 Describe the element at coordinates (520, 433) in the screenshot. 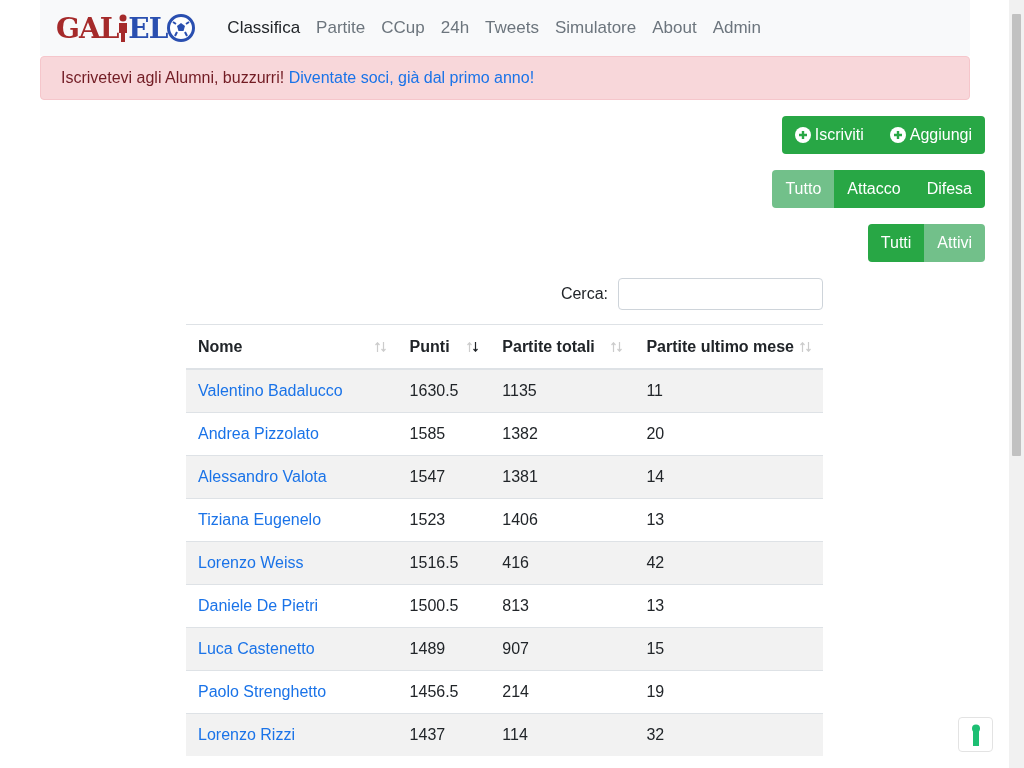

I see `table-cell: 1382` at that location.